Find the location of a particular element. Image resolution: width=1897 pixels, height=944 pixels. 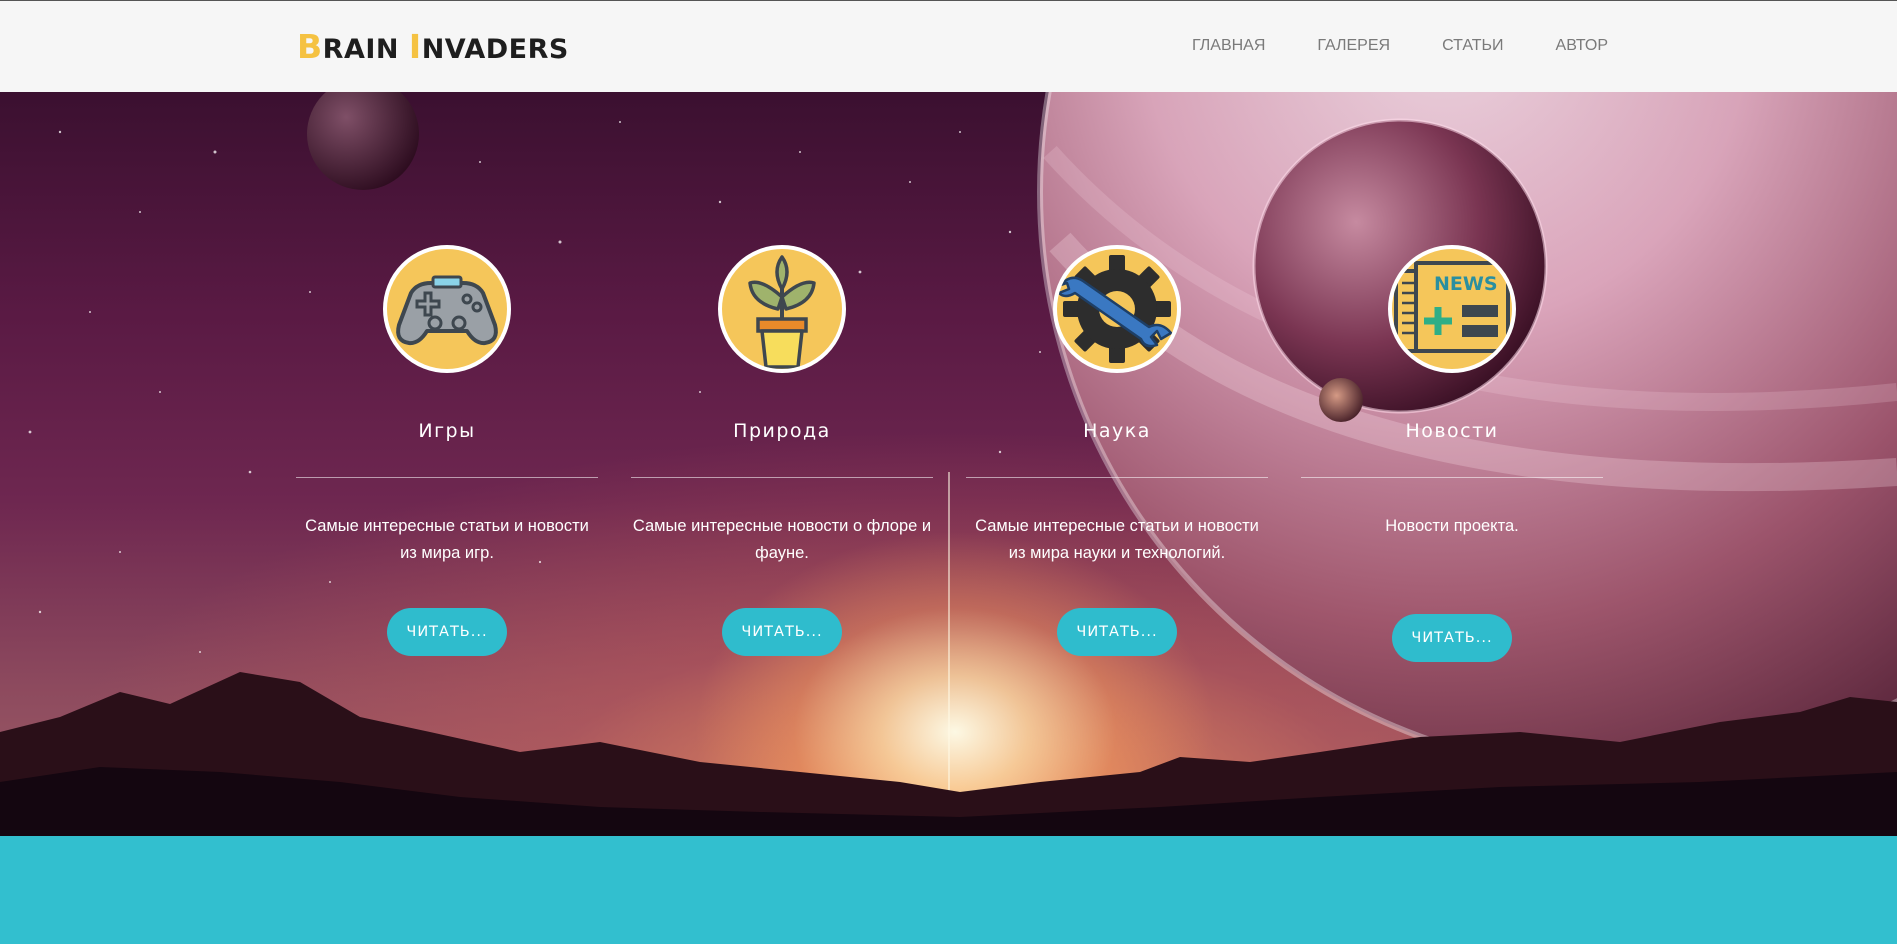

logo-letter-i: I is located at coordinates (415, 46).